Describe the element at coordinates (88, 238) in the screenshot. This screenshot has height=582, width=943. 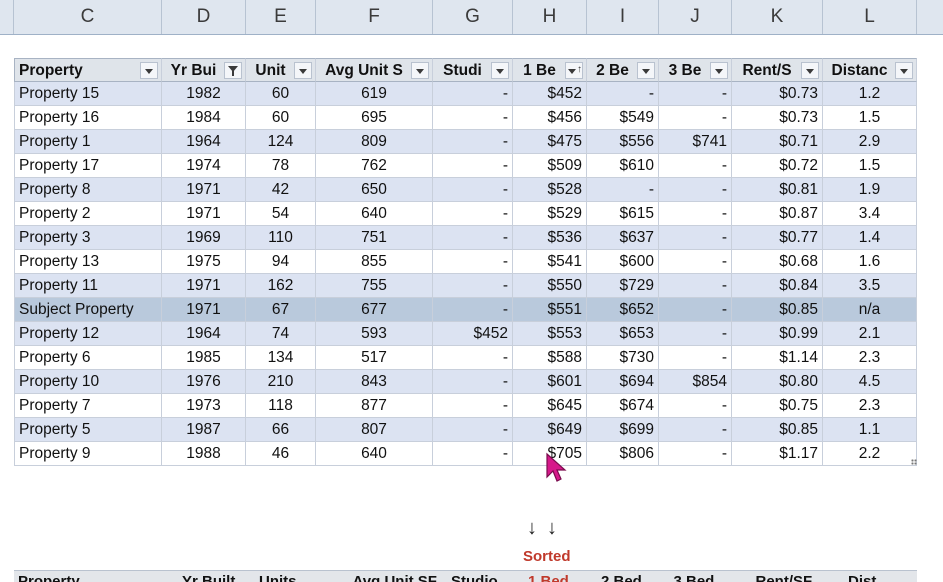
I see `table-cell: Property 3` at that location.